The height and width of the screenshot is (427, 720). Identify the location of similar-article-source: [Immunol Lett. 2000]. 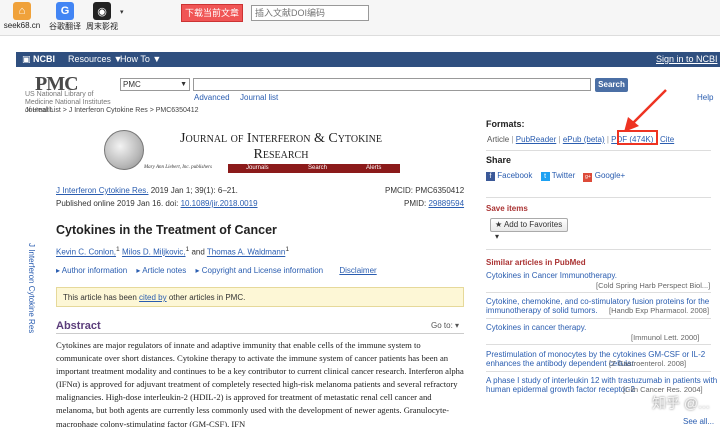
(665, 337).